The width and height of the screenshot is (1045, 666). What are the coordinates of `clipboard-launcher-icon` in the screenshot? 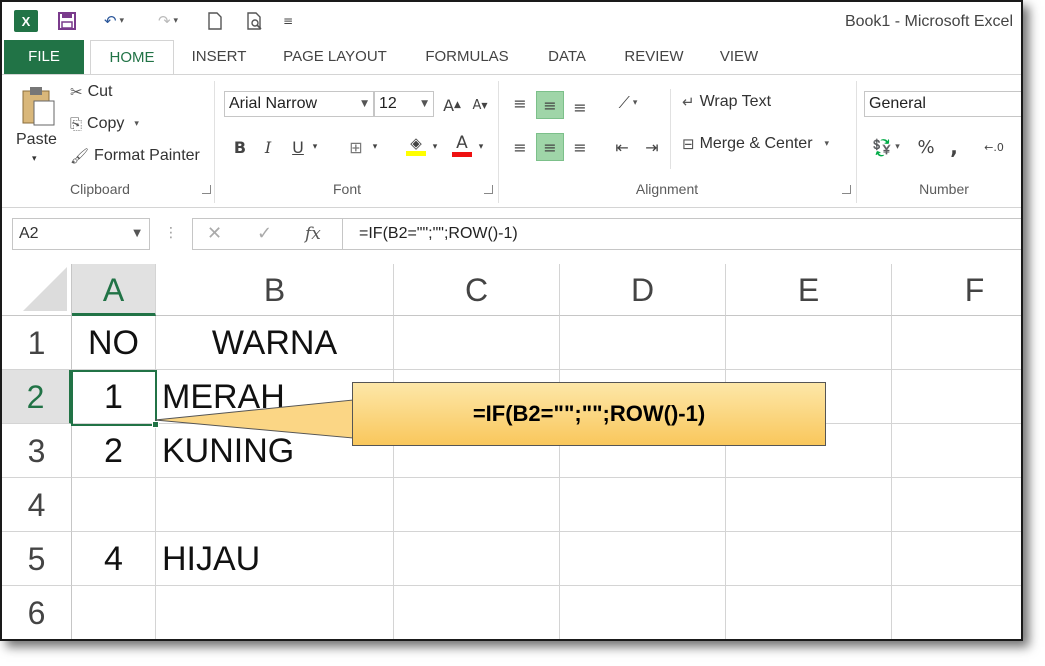 It's located at (206, 189).